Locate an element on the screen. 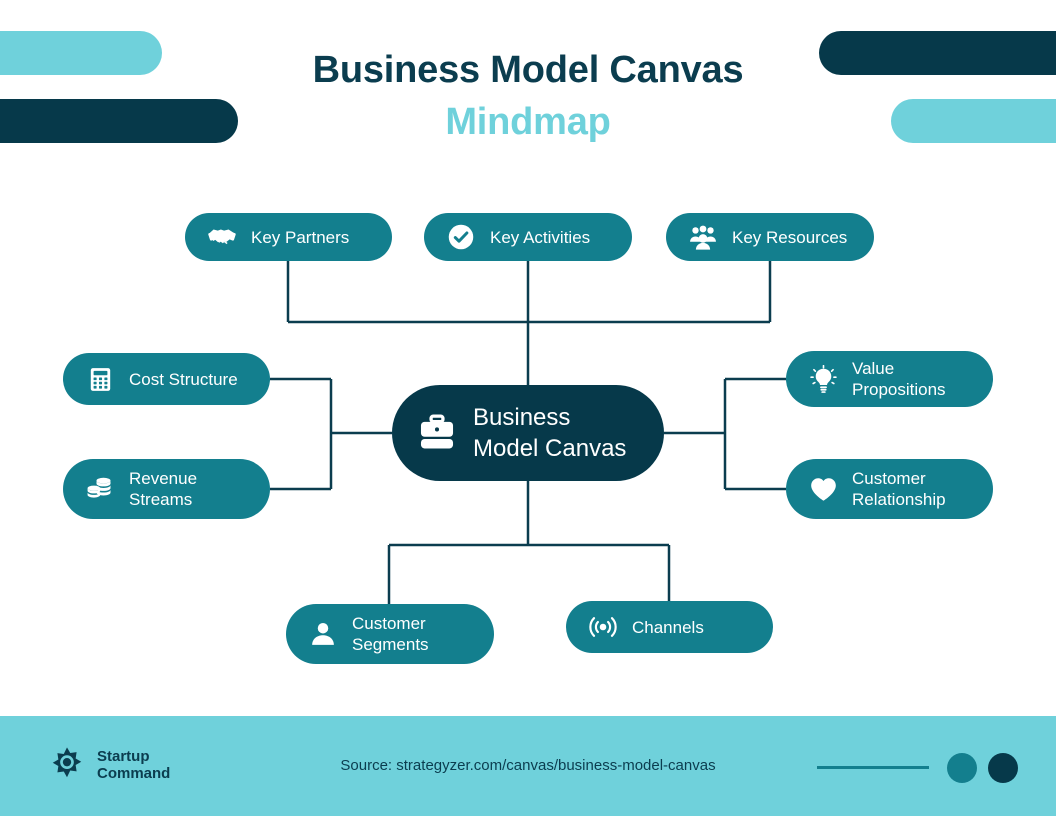  center-node-label: Business Model Canvas is located at coordinates (550, 433).